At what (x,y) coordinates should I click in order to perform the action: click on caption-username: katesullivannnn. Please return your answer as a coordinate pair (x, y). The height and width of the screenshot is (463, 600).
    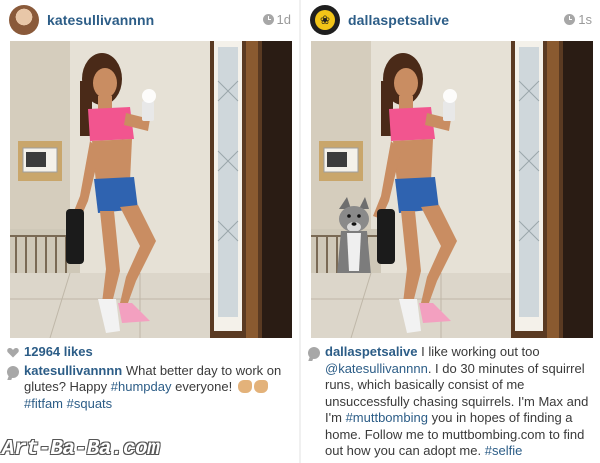
    Looking at the image, I should click on (73, 370).